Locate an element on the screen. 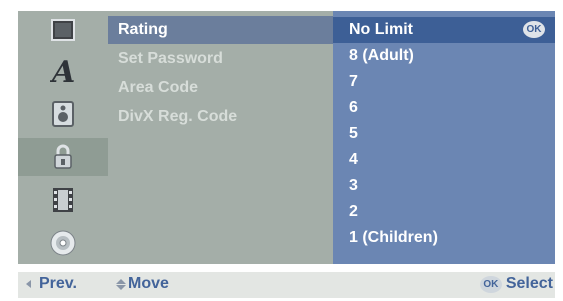  option-label: 6 is located at coordinates (353, 107).